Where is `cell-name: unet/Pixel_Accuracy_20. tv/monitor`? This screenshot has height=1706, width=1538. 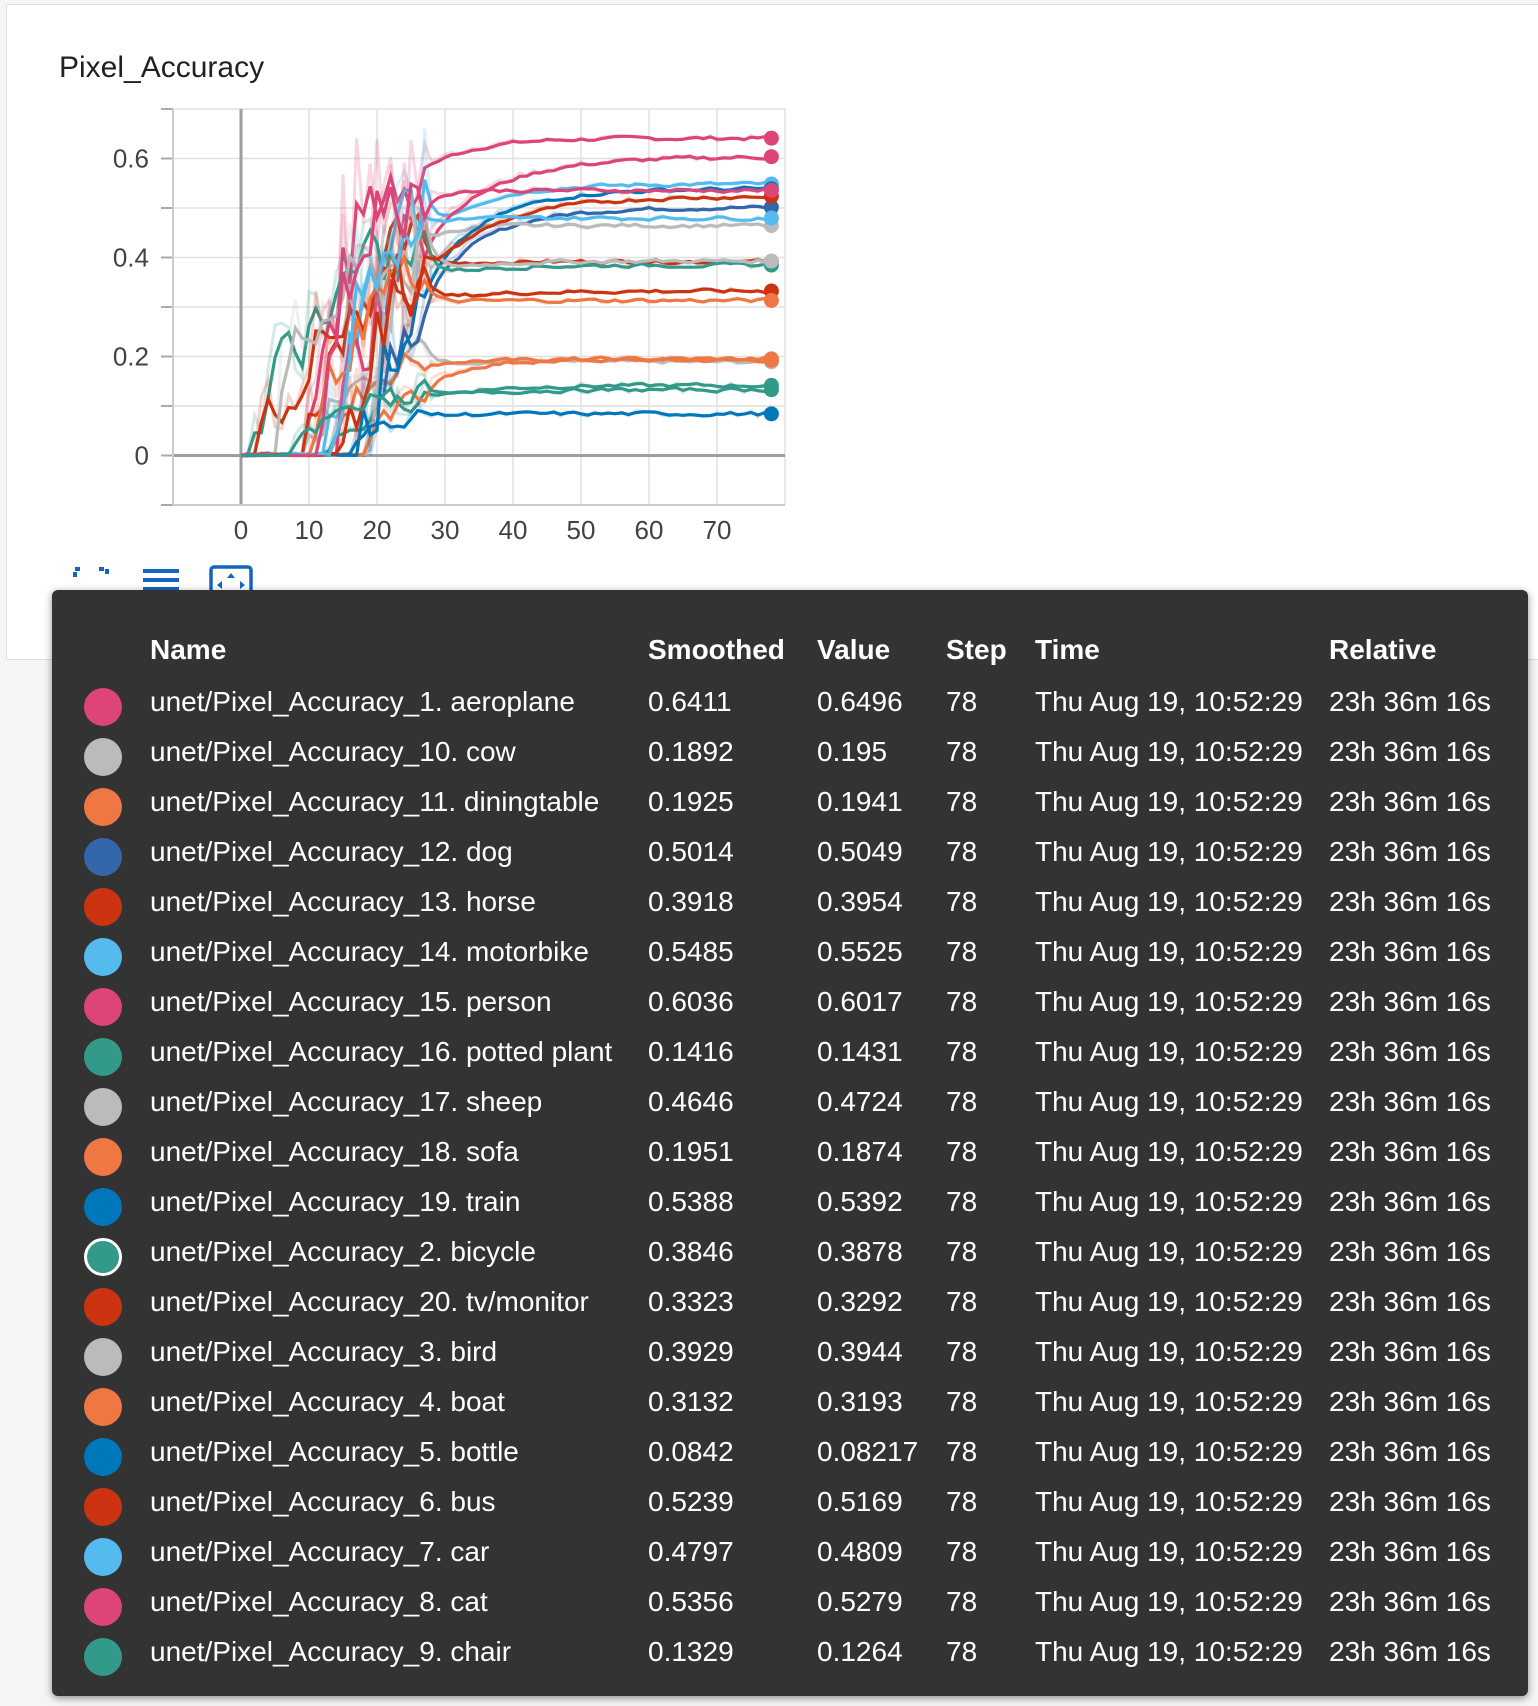
cell-name: unet/Pixel_Accuracy_20. tv/monitor is located at coordinates (369, 1301).